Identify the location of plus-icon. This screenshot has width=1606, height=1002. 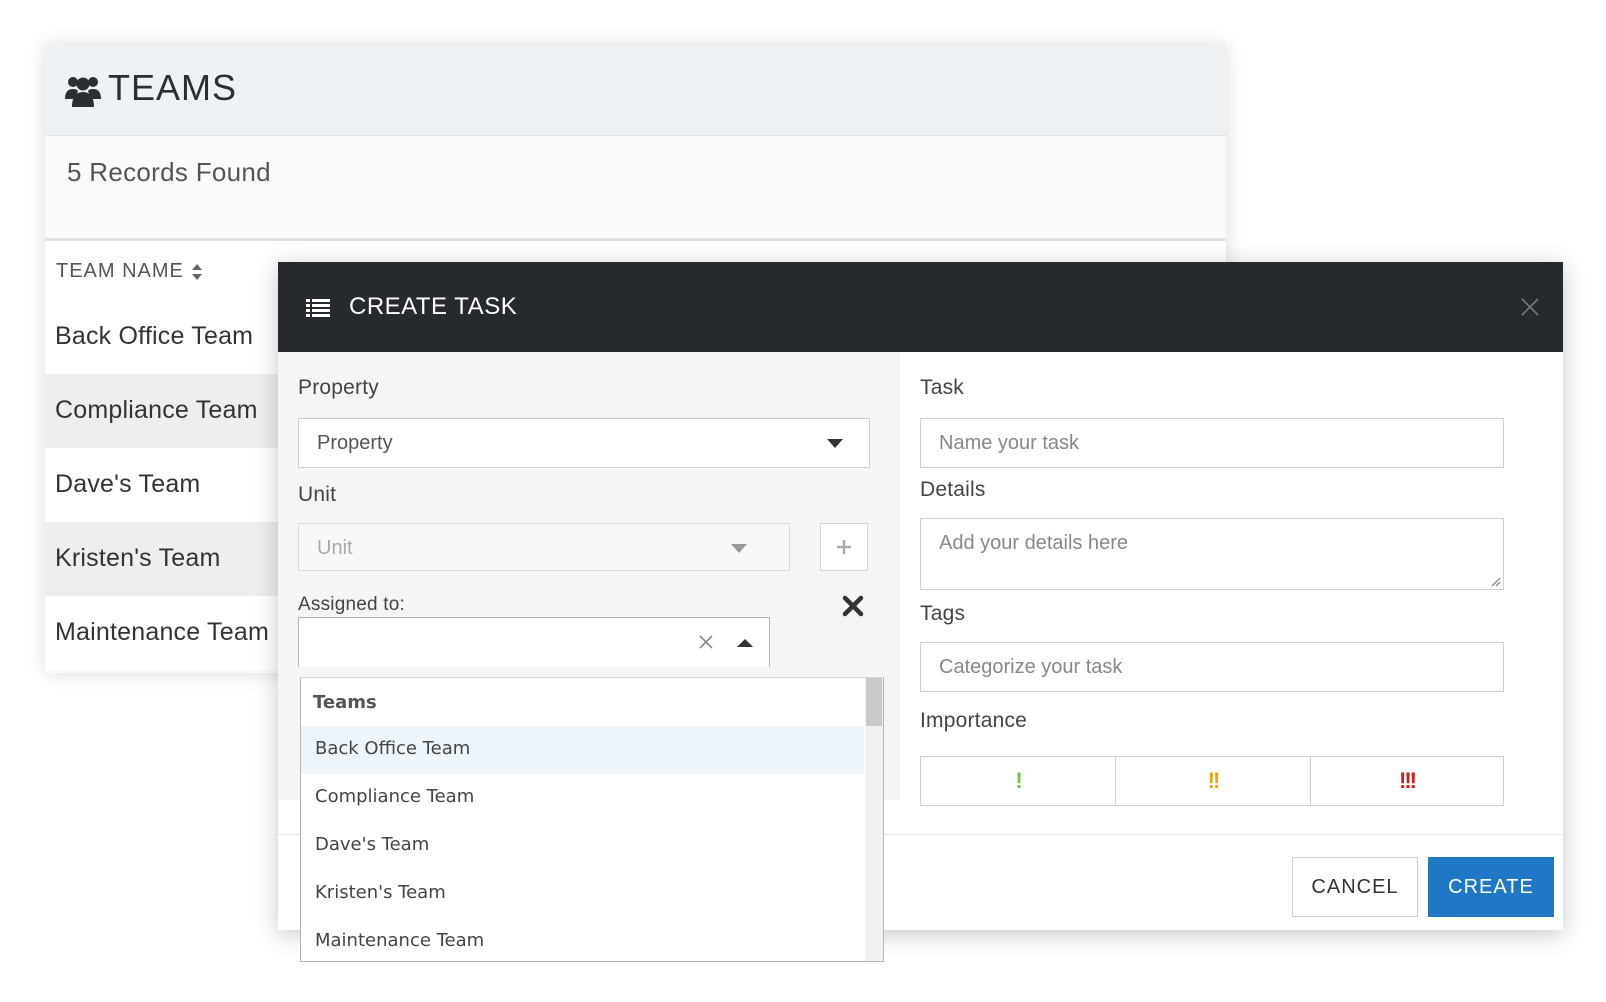
(844, 547).